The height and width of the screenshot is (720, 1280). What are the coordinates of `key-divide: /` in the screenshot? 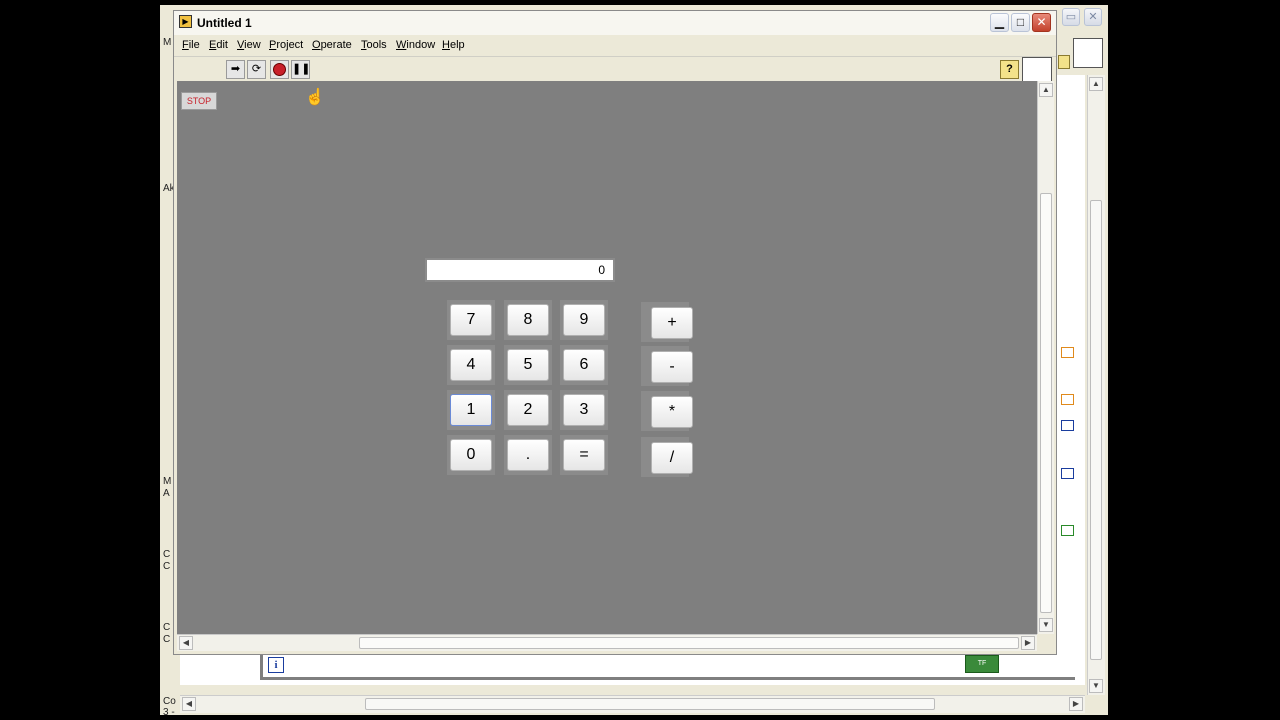 It's located at (672, 458).